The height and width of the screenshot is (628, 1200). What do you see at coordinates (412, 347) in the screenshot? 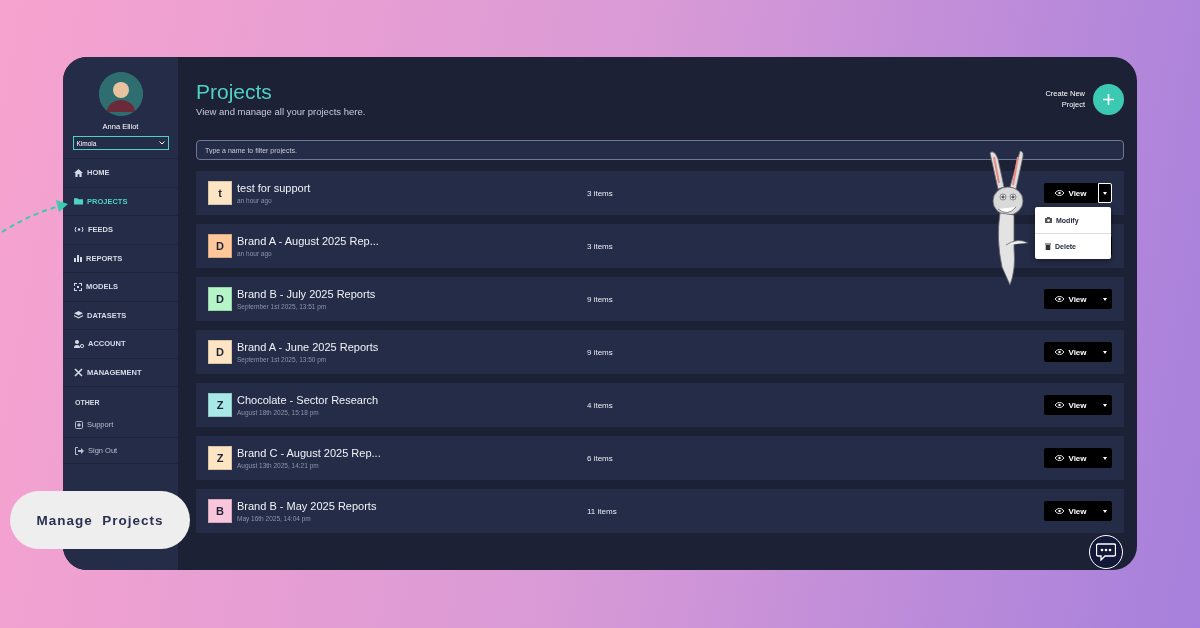
I see `project-name: Brand A - June 2025 Reports` at bounding box center [412, 347].